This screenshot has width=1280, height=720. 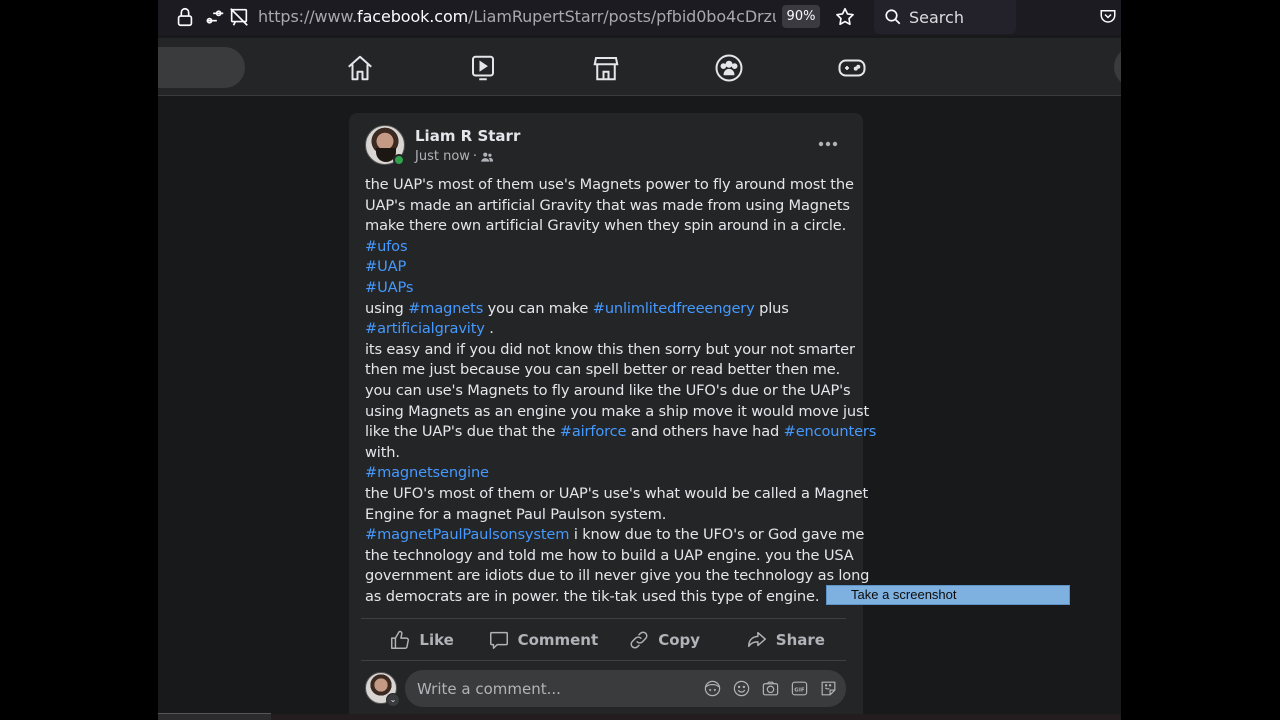 I want to click on post-text: i know due to the UFO's or God gave me, so click(x=717, y=535).